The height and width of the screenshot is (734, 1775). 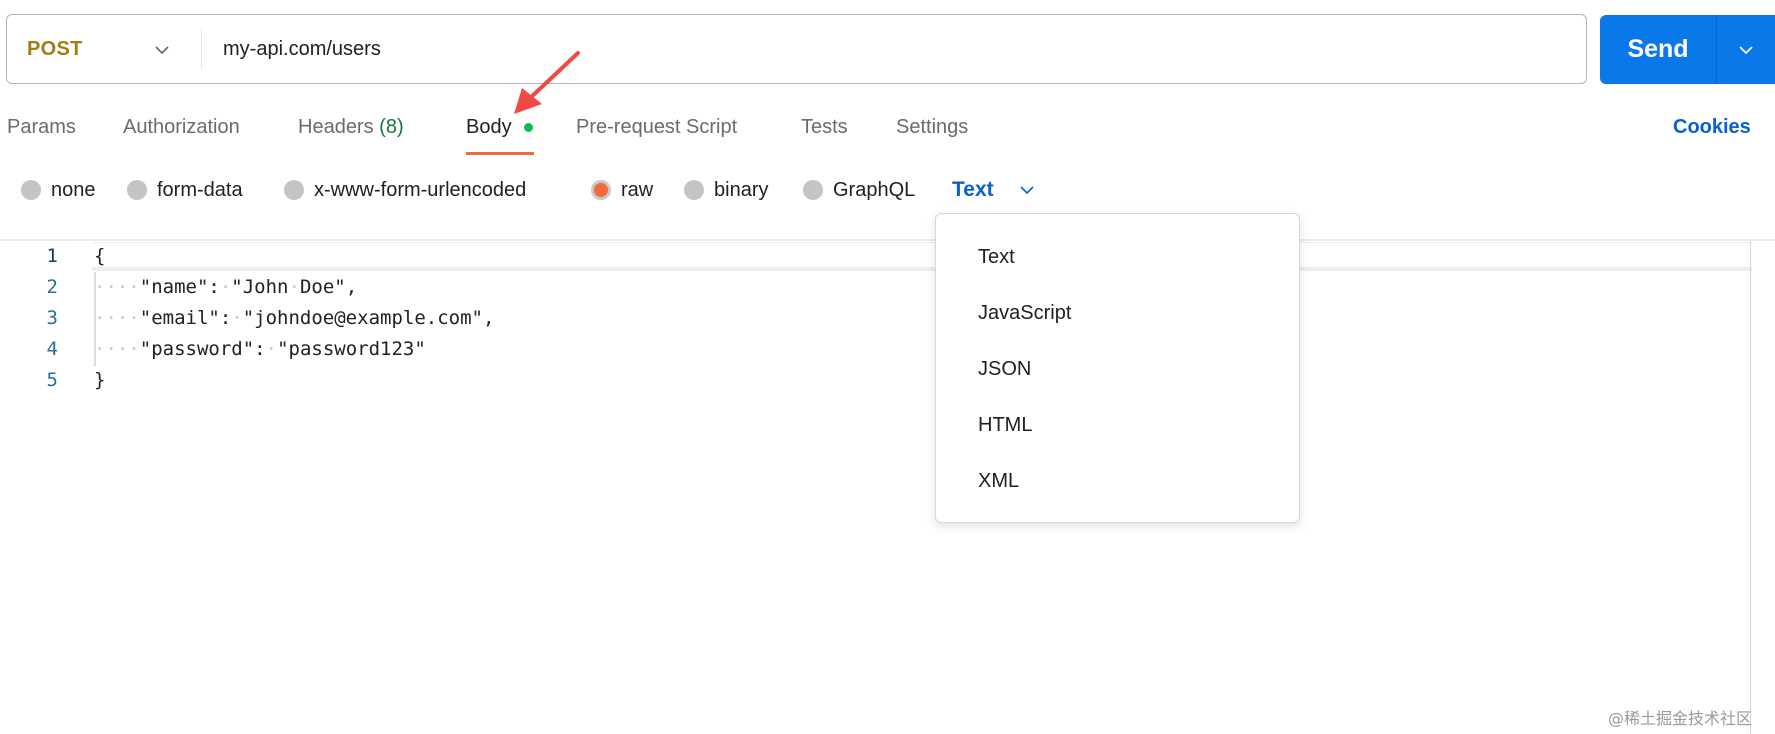 What do you see at coordinates (52, 287) in the screenshot?
I see `line-number: 2` at bounding box center [52, 287].